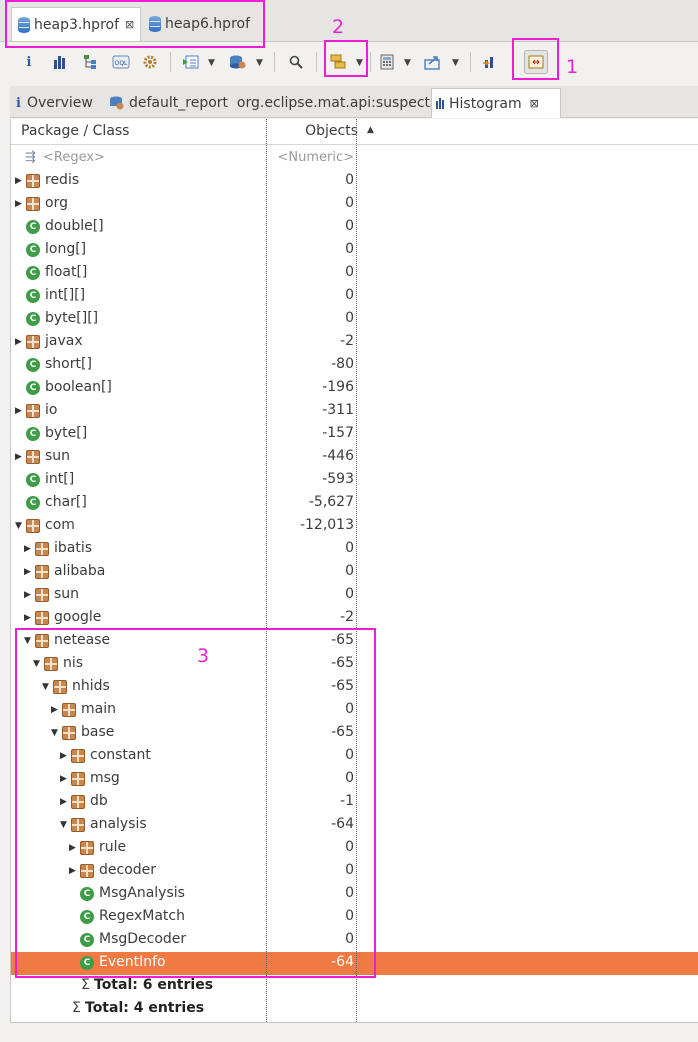 The height and width of the screenshot is (1042, 698). I want to click on table-row: ▶ redis 0, so click(354, 181).